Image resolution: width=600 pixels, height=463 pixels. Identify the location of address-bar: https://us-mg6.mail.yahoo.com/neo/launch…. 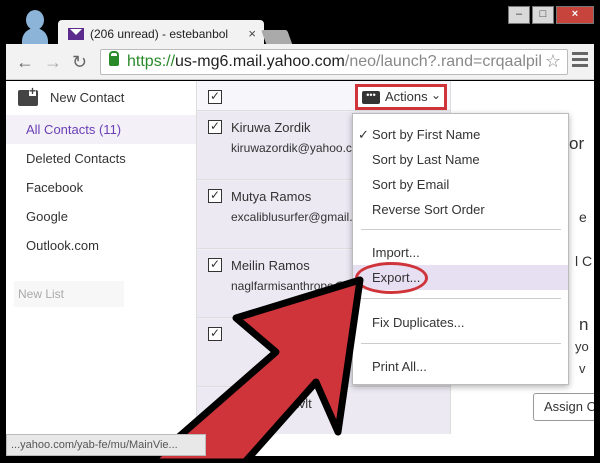
(334, 62).